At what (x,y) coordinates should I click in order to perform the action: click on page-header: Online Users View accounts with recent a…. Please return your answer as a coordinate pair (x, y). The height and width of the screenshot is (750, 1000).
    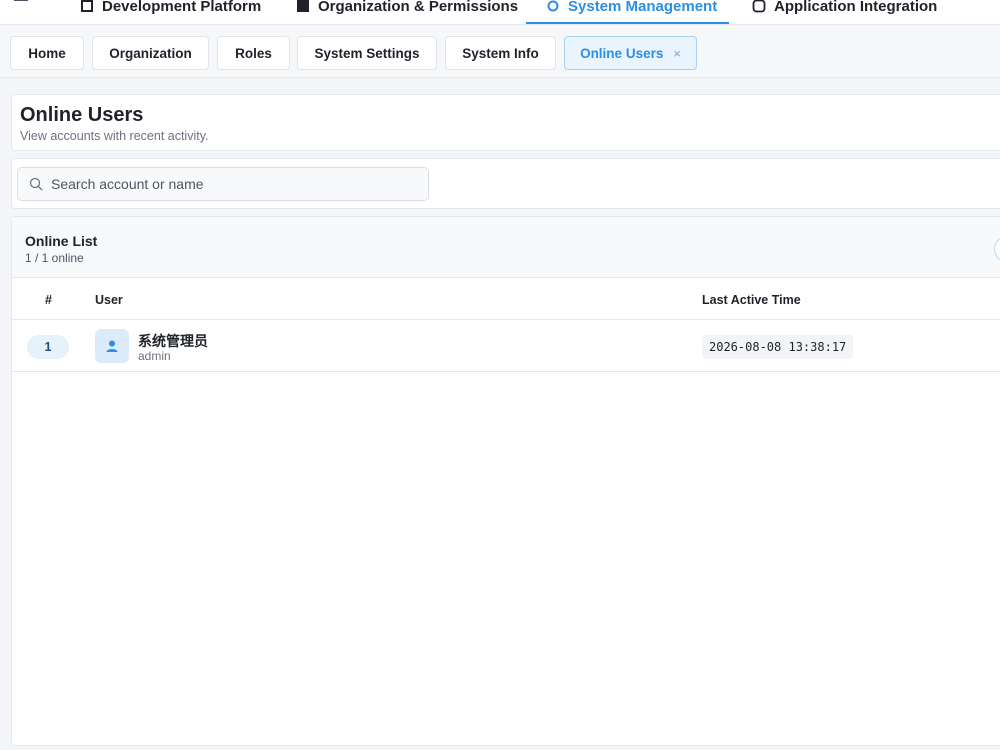
    Looking at the image, I should click on (505, 122).